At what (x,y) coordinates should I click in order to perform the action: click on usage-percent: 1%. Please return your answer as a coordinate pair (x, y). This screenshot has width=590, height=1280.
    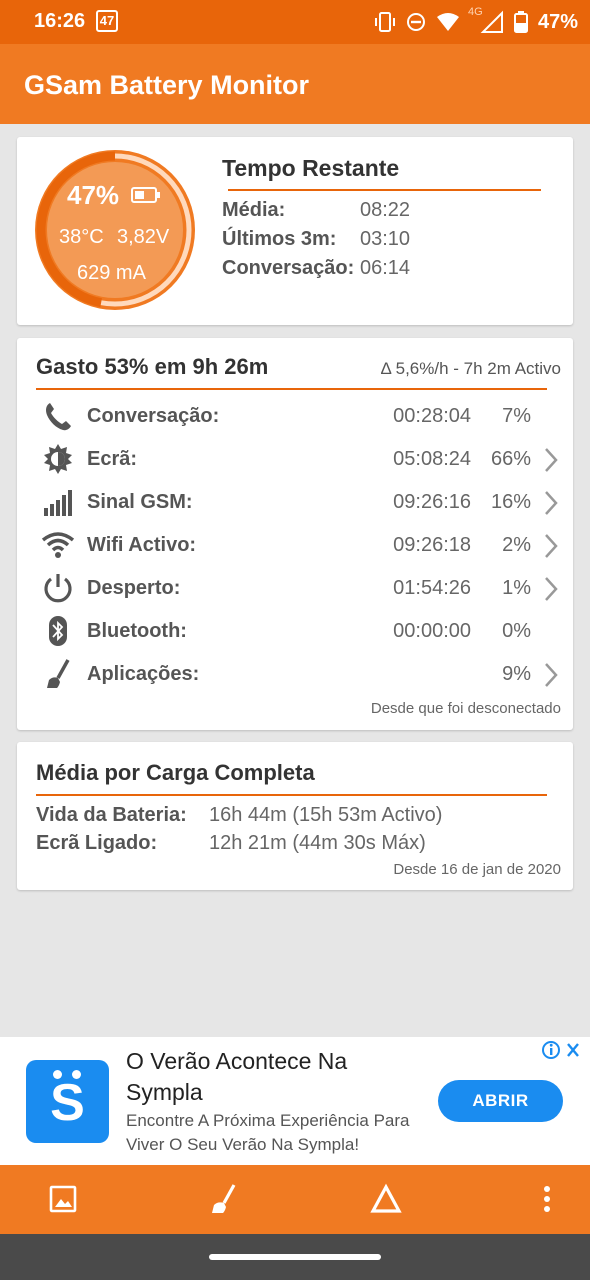
    Looking at the image, I should click on (516, 588).